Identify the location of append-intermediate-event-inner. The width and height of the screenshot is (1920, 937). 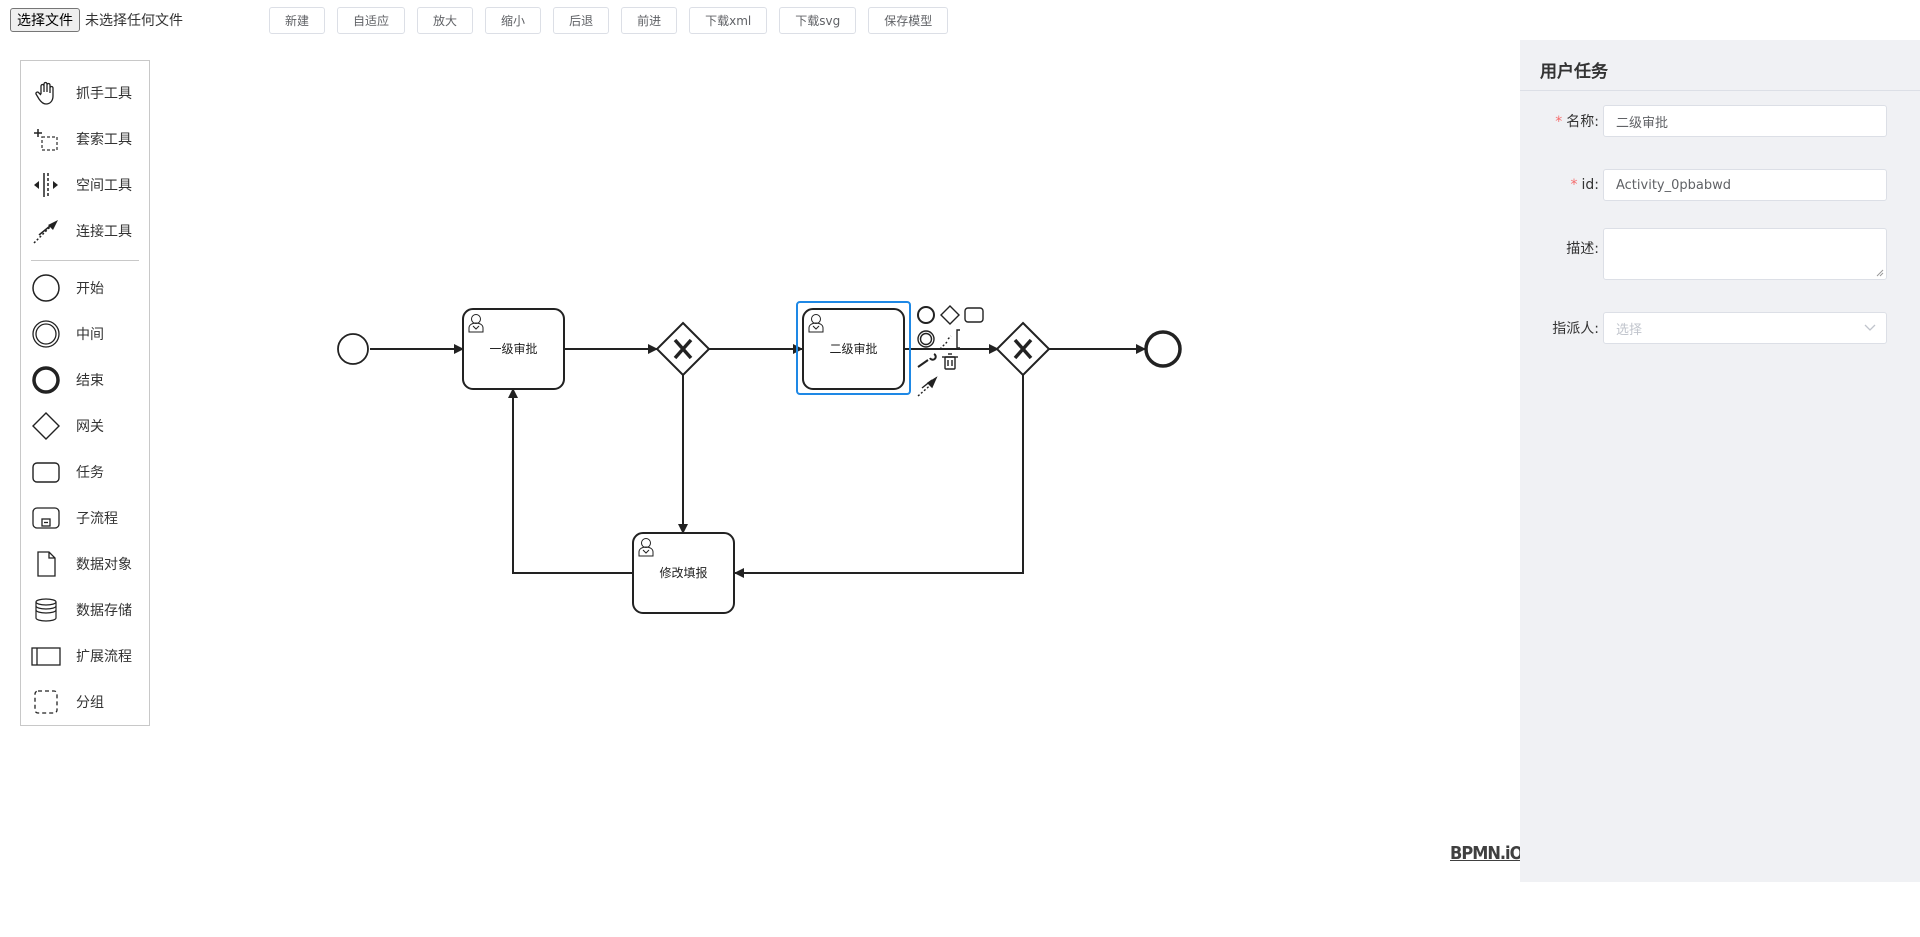
(926, 339).